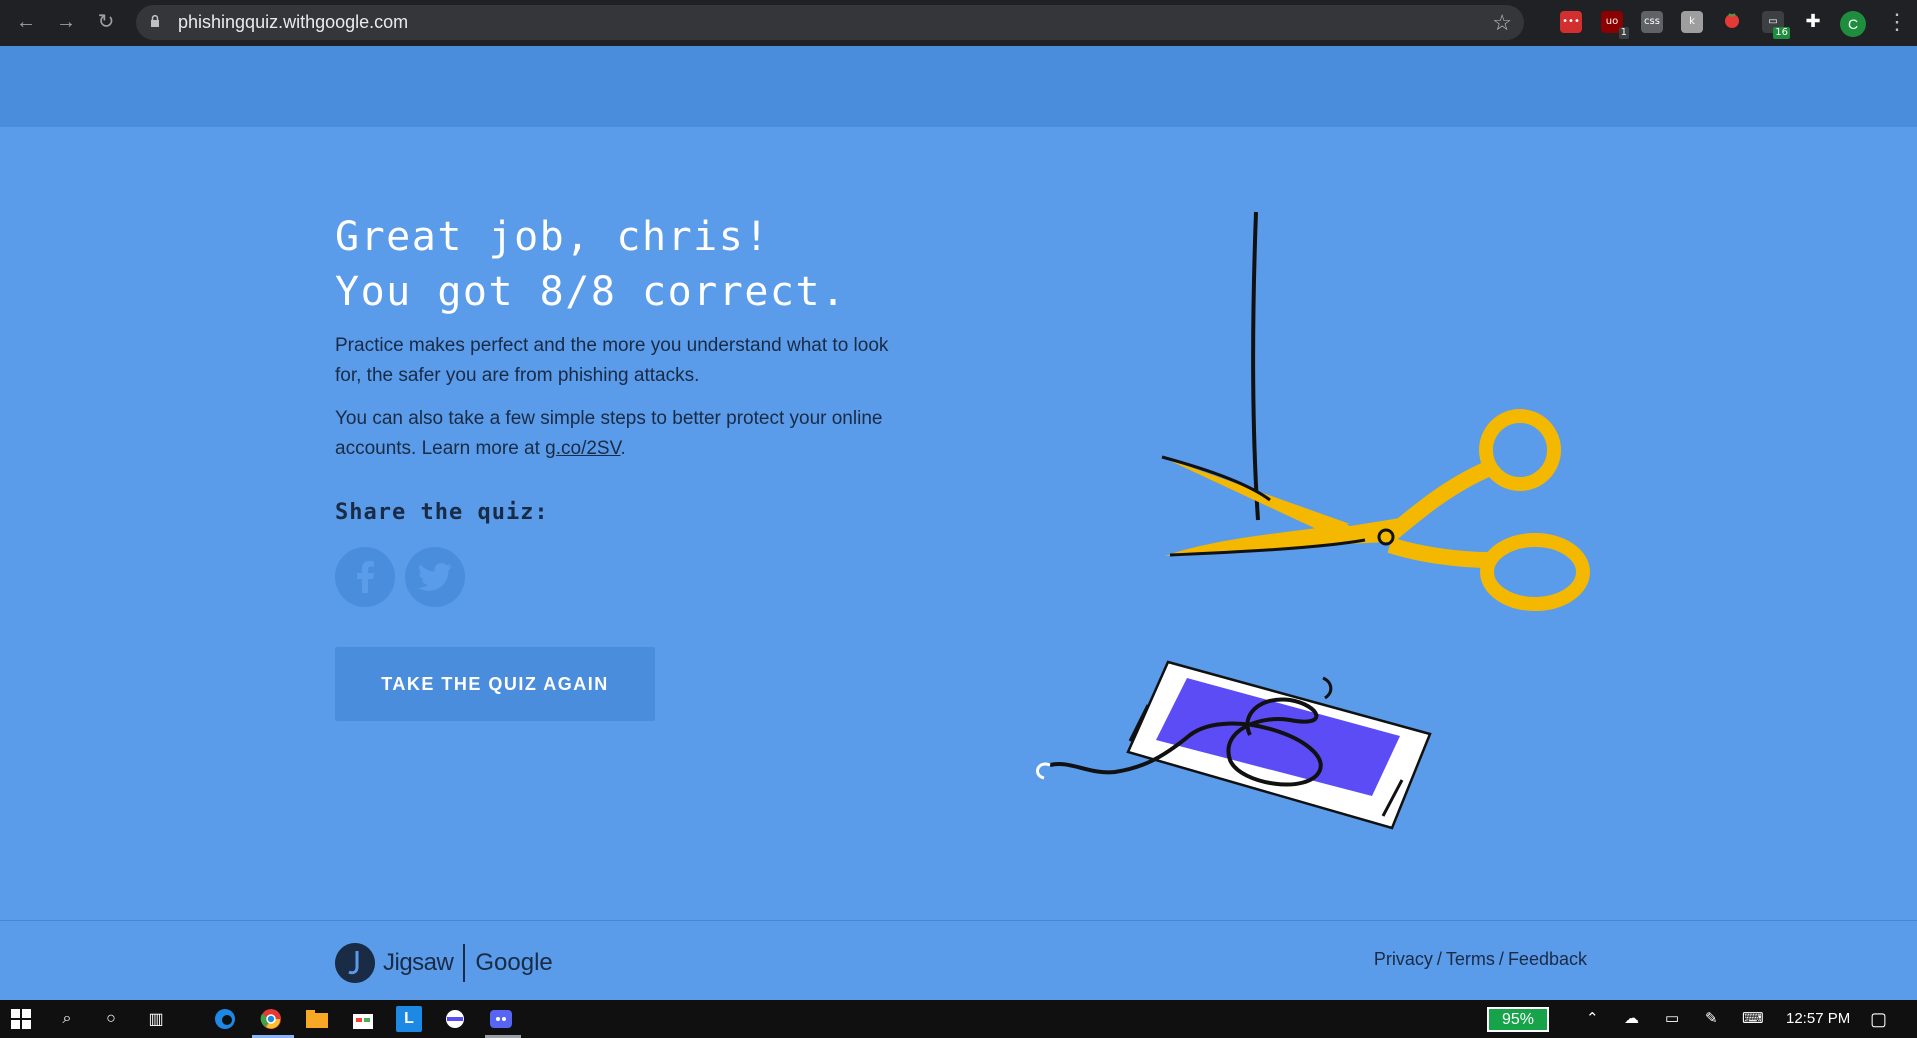 Image resolution: width=1917 pixels, height=1038 pixels. I want to click on battery-tray-icon: ▭, so click(1672, 1019).